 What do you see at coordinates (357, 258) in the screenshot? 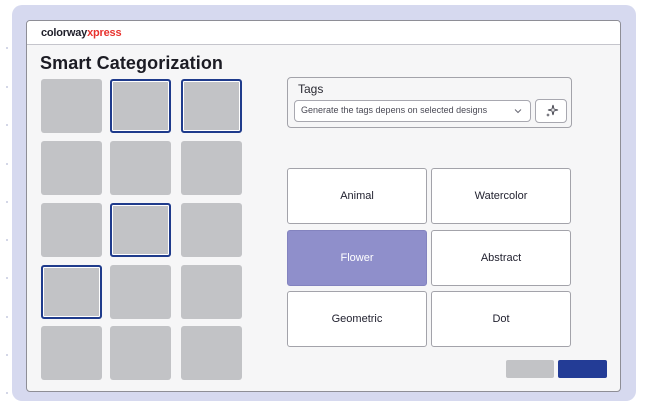
I see `category-button-flower: Flower` at bounding box center [357, 258].